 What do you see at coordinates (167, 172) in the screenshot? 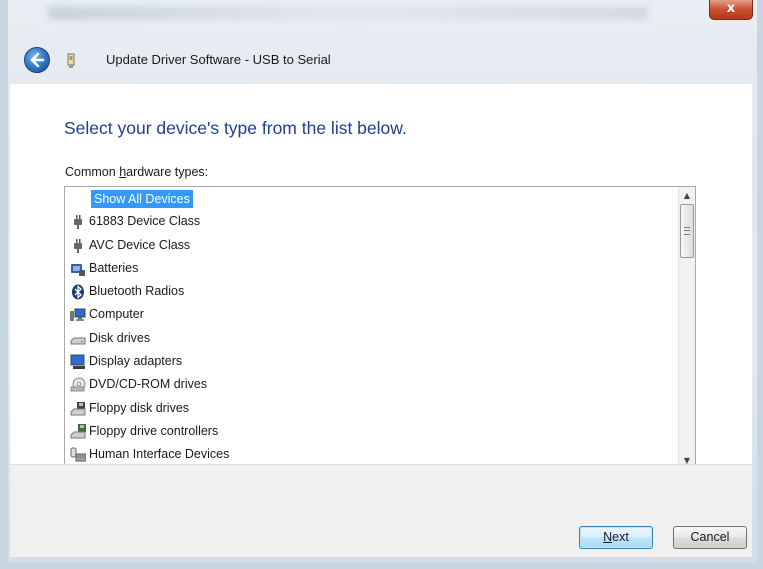
I see `list-label-rest: ardware types:` at bounding box center [167, 172].